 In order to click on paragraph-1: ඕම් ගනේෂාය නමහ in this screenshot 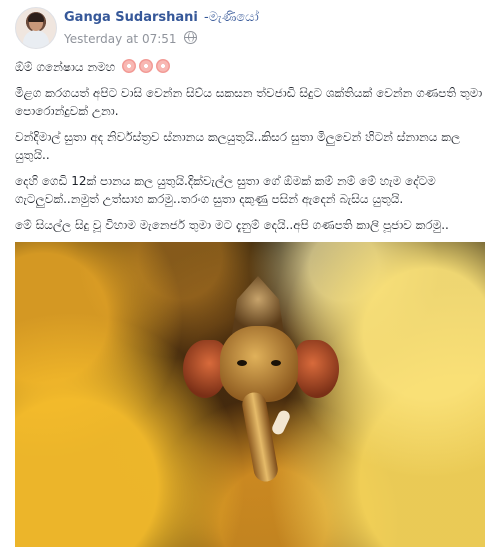, I will do `click(250, 67)`.